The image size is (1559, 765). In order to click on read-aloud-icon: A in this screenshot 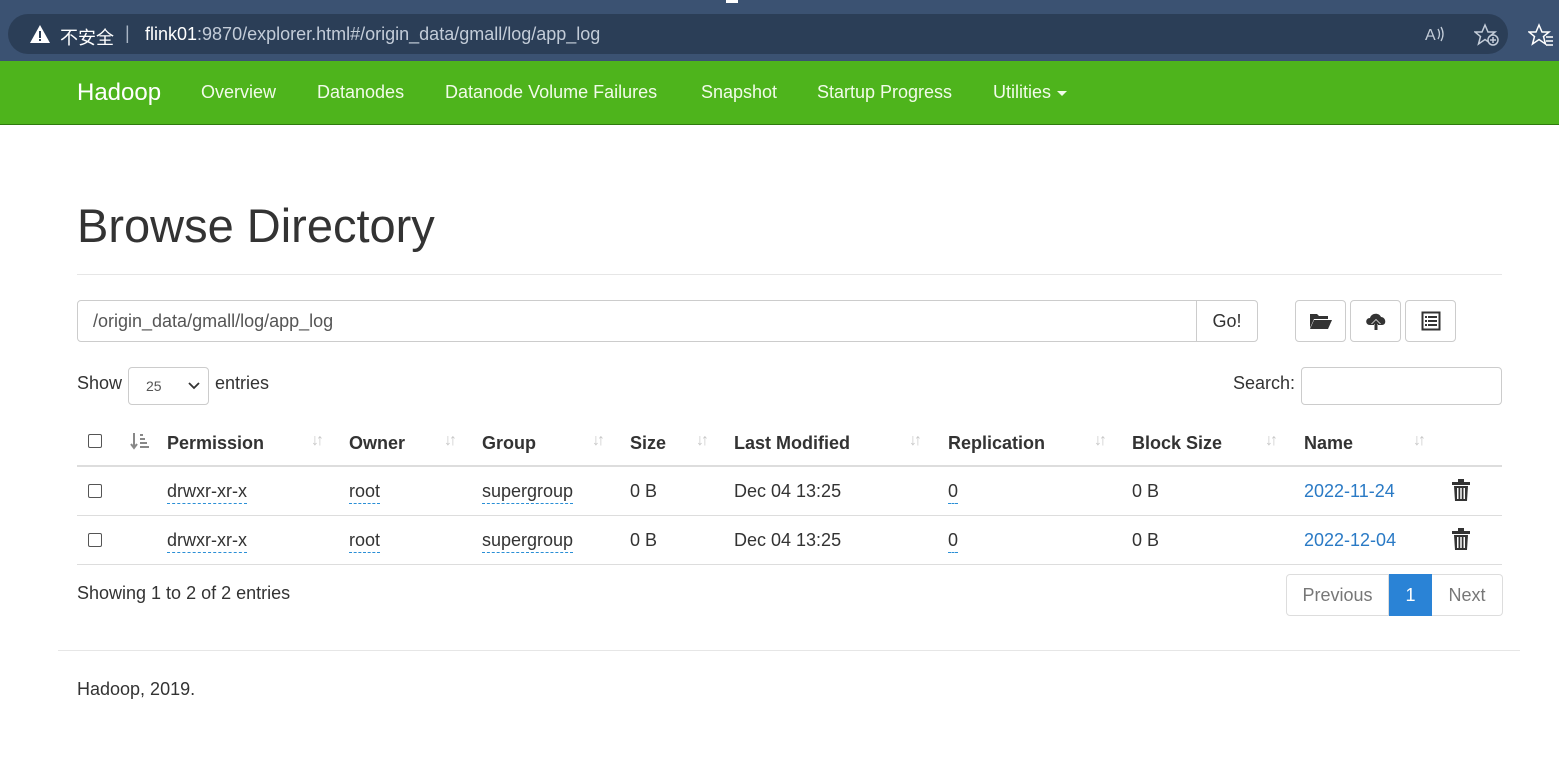, I will do `click(1435, 34)`.